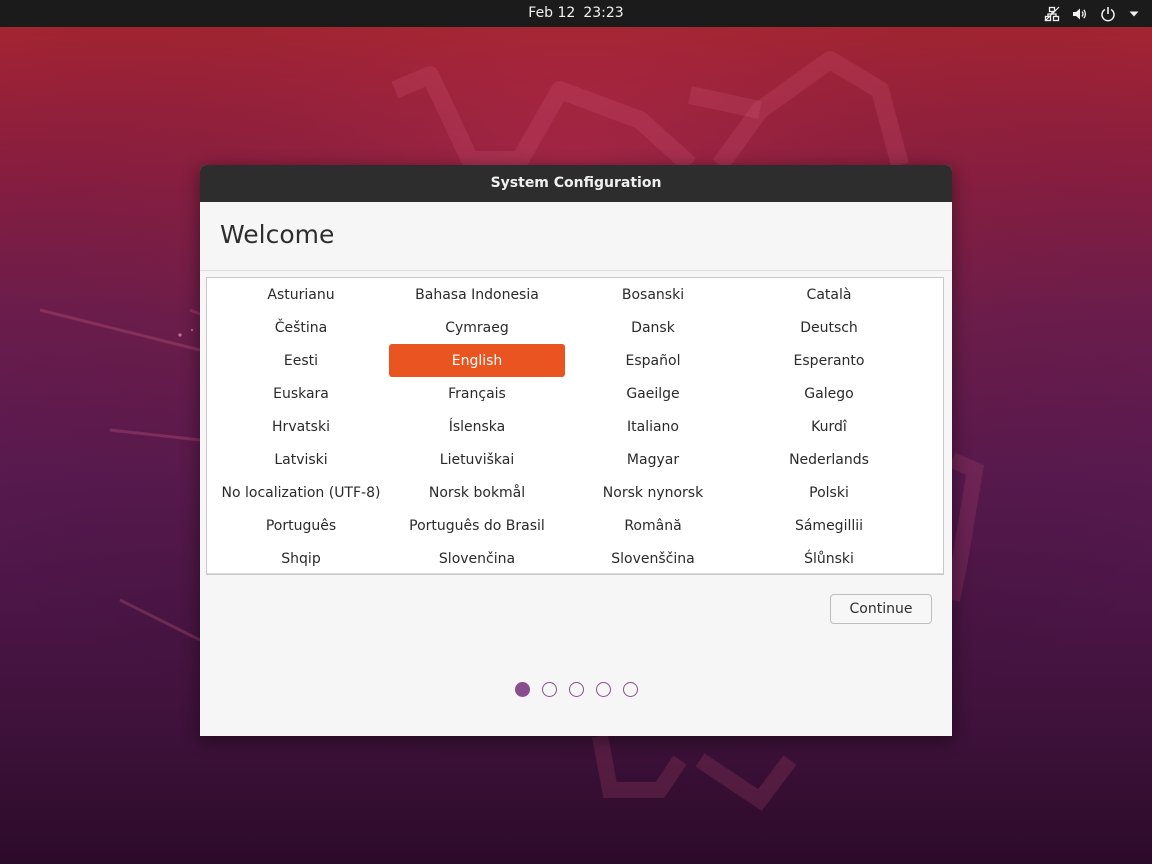 The height and width of the screenshot is (864, 1152). What do you see at coordinates (653, 327) in the screenshot?
I see `language-option: Dansk` at bounding box center [653, 327].